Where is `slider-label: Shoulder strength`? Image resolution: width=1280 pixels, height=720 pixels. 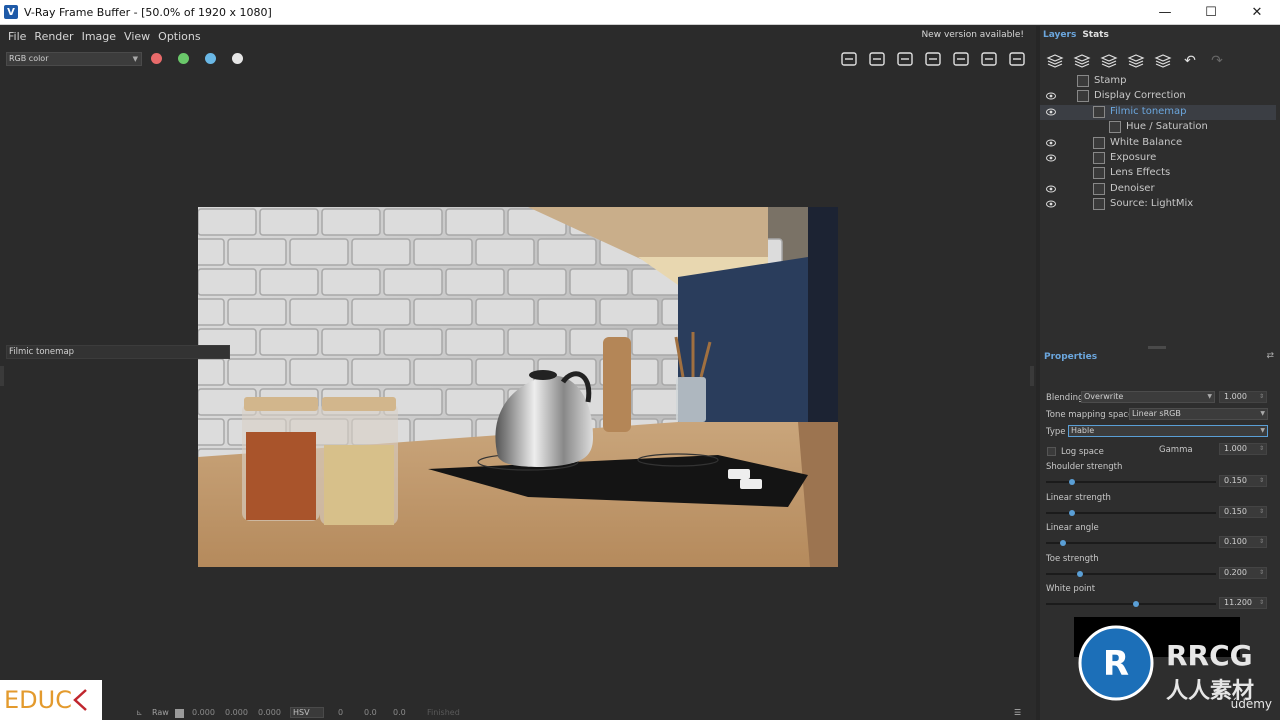
slider-label: Shoulder strength is located at coordinates (1084, 467).